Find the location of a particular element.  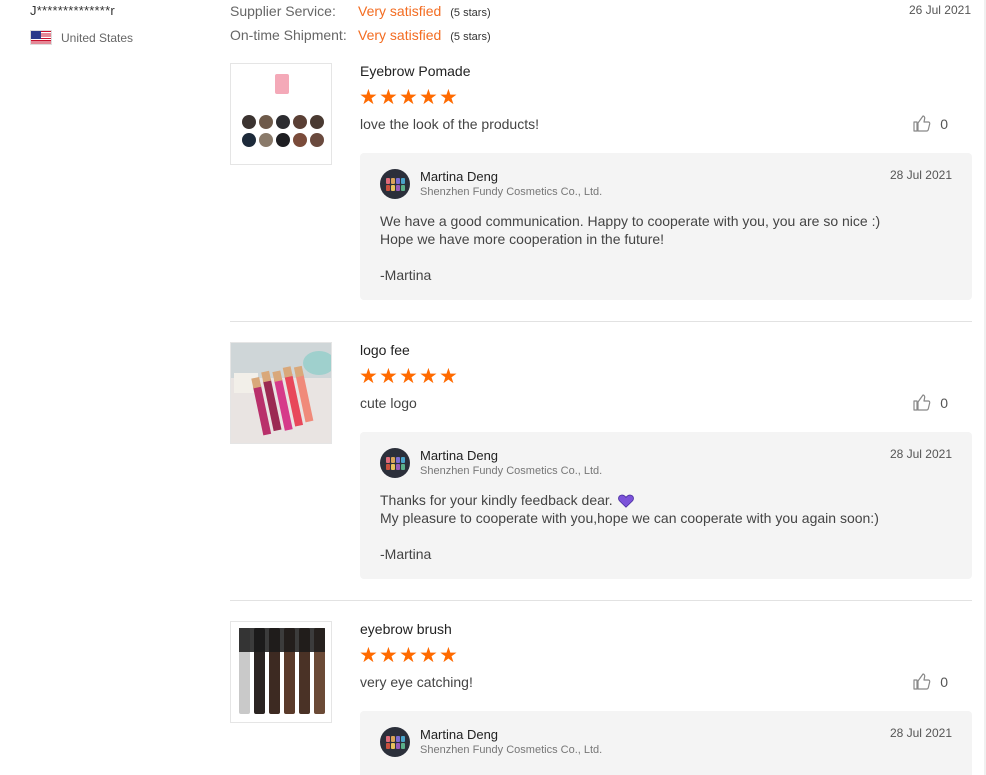

review-comment: cute logo is located at coordinates (388, 403).